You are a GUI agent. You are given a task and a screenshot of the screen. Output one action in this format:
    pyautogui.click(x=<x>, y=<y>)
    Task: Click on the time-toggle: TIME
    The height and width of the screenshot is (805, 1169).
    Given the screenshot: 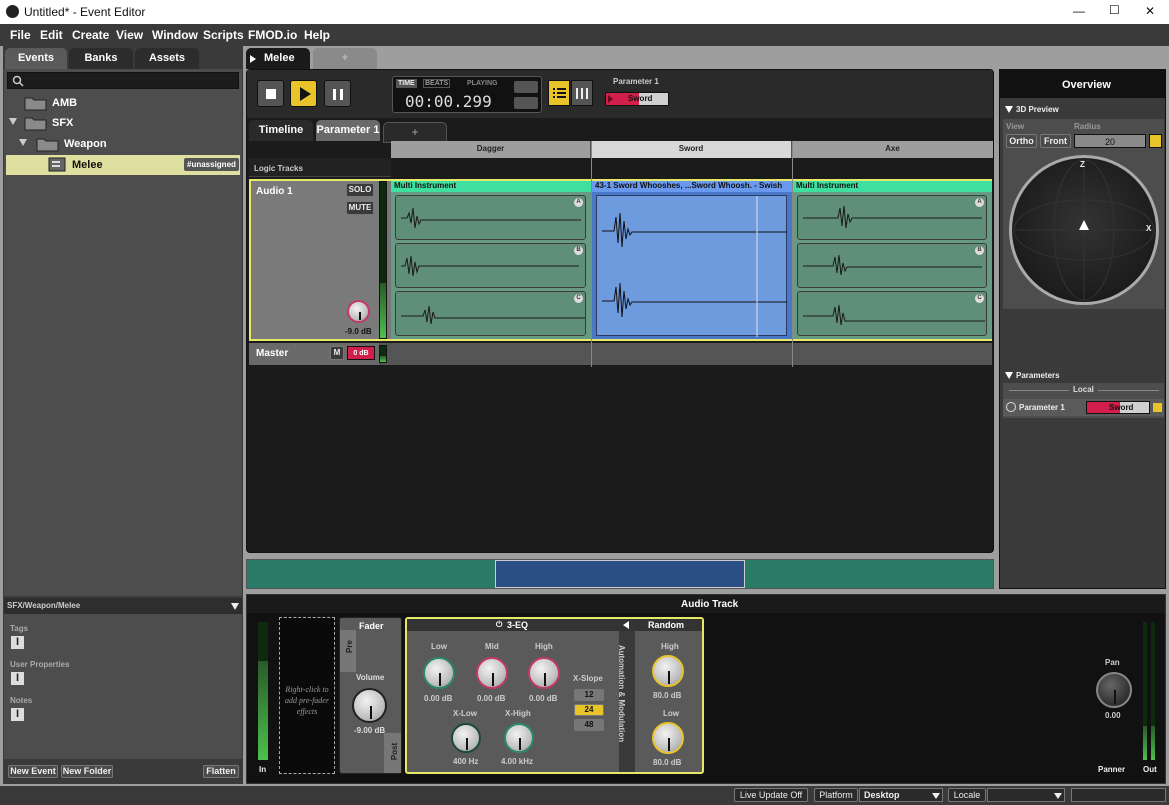 What is the action you would take?
    pyautogui.click(x=406, y=83)
    